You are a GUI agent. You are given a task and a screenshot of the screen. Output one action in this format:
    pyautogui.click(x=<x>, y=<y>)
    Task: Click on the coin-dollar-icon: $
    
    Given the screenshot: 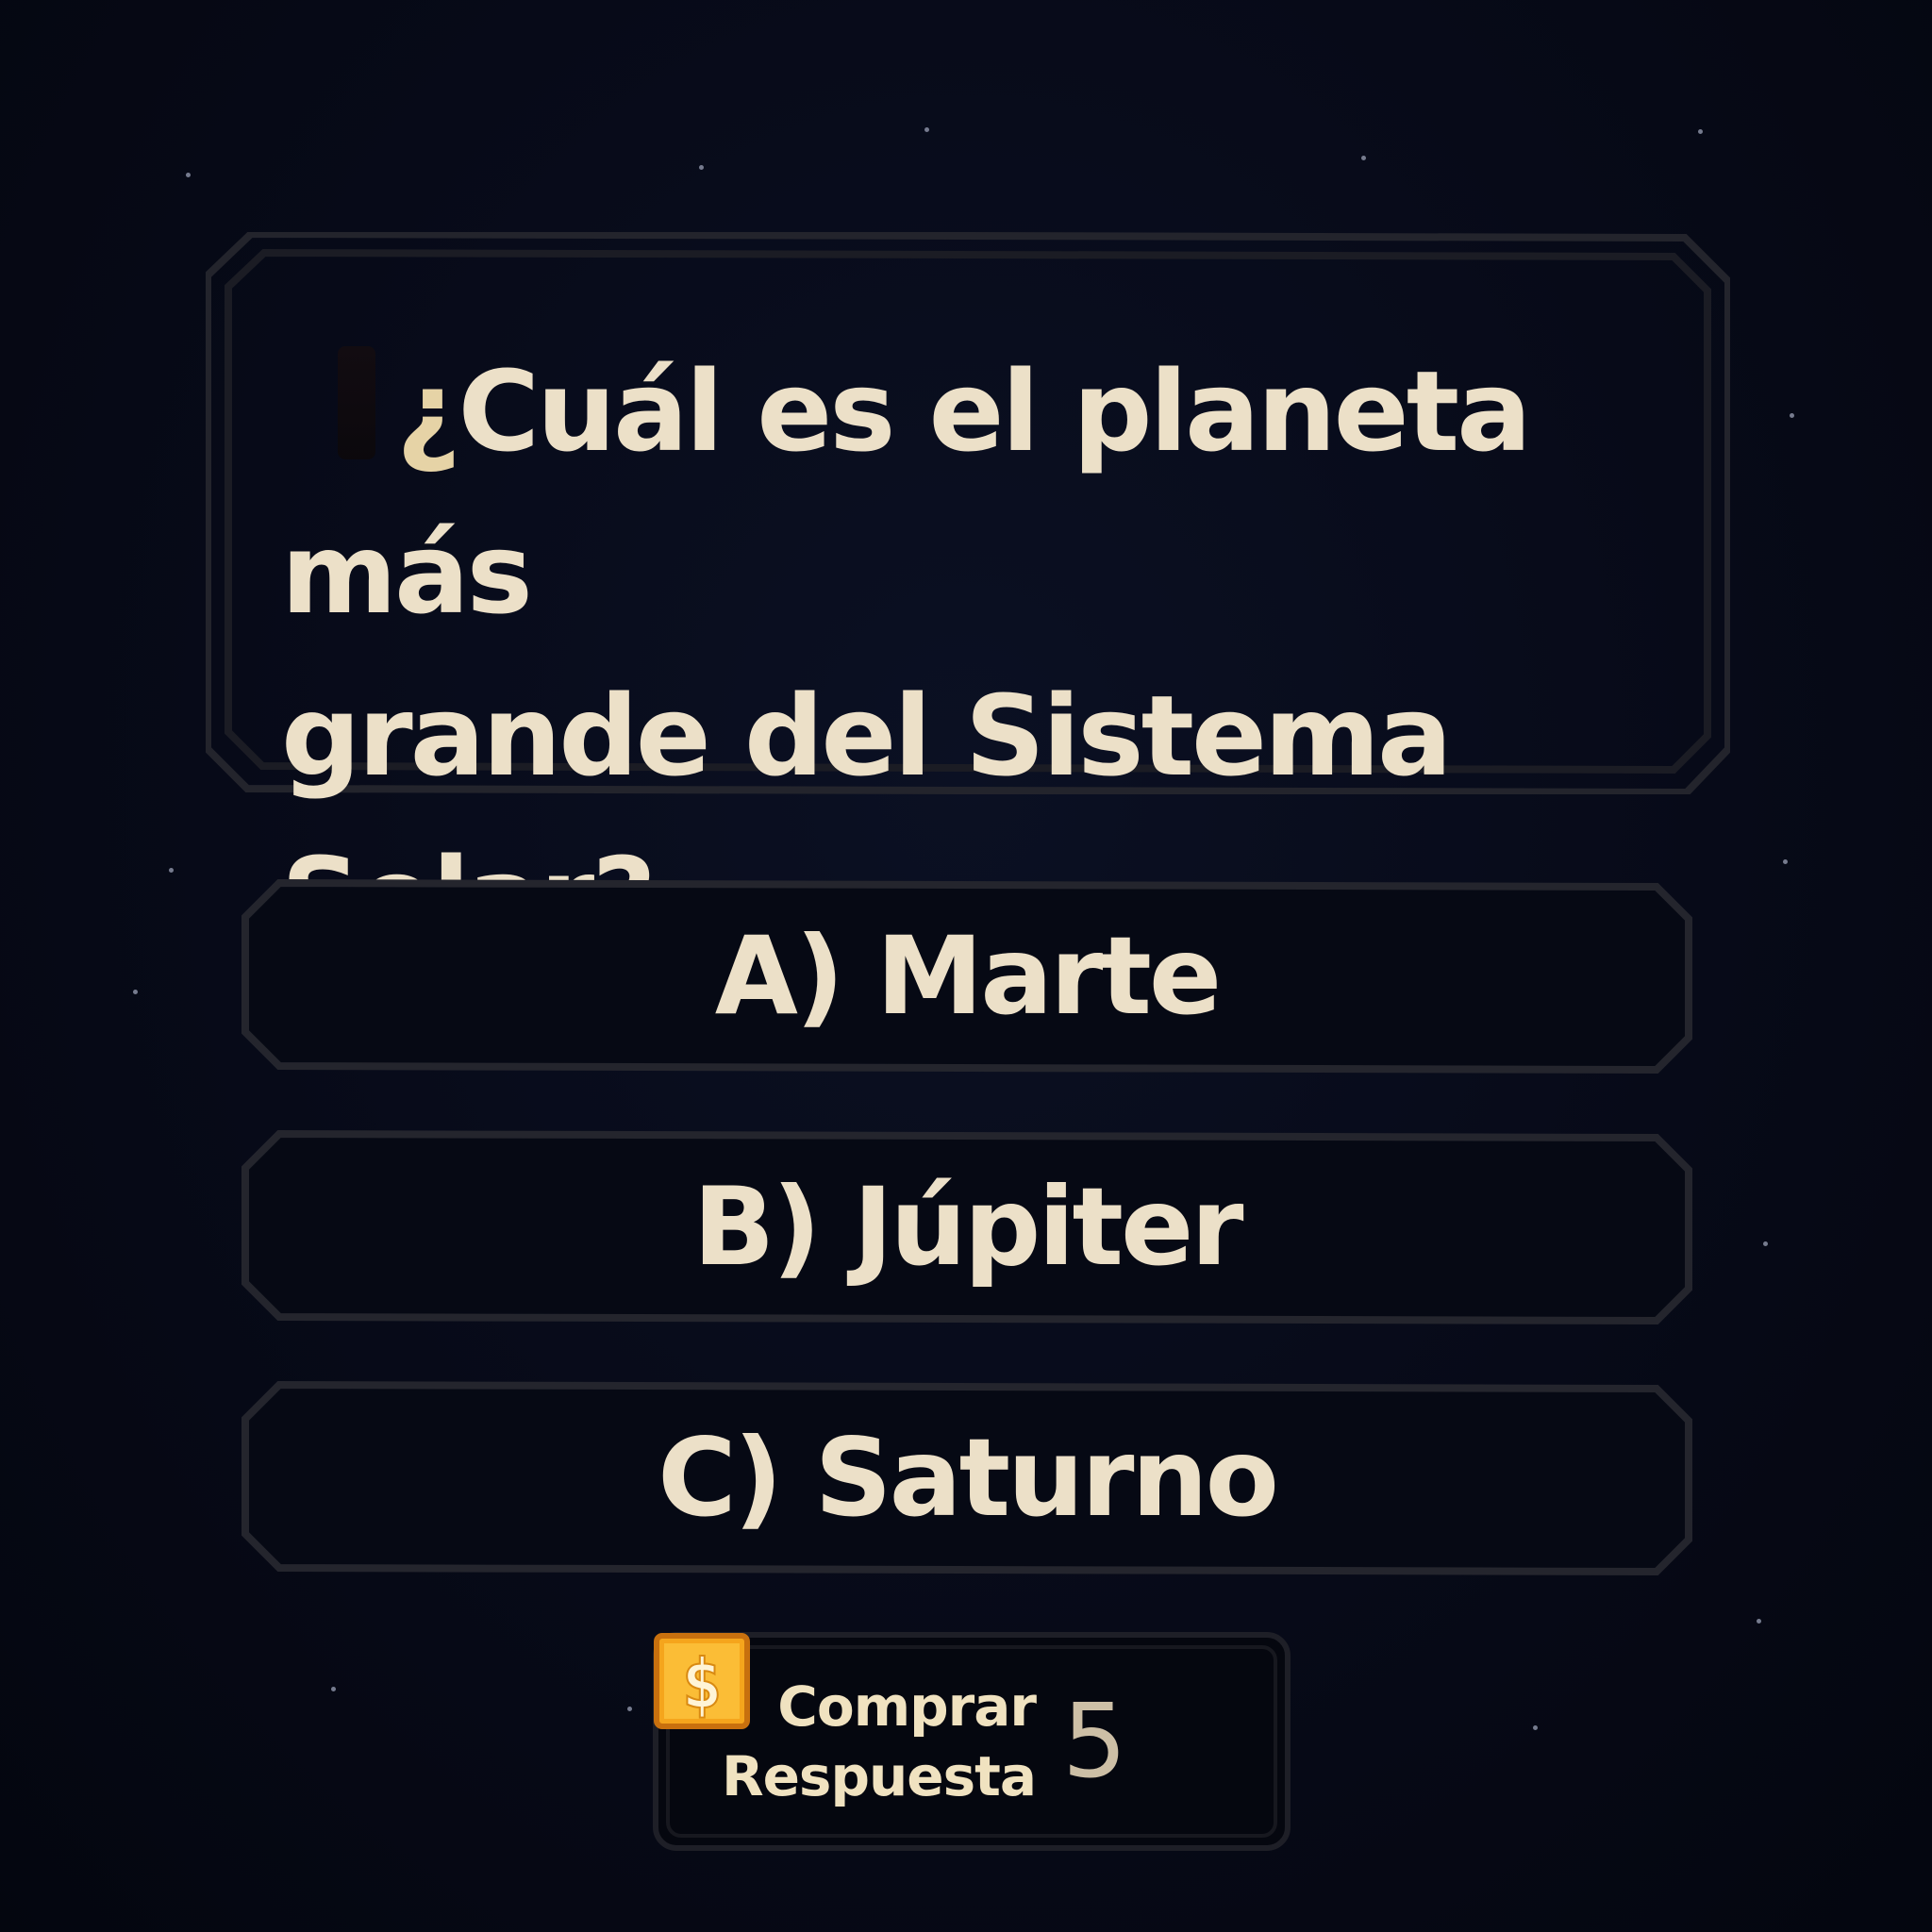 What is the action you would take?
    pyautogui.click(x=702, y=1681)
    